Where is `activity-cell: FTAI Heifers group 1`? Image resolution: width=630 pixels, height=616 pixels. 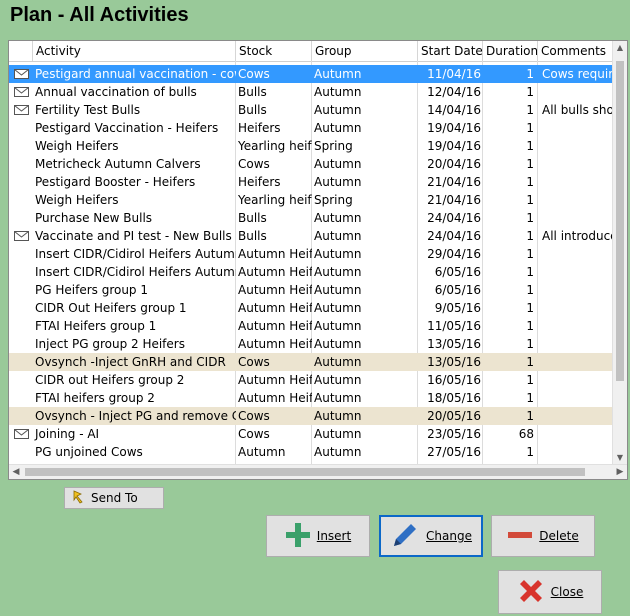 activity-cell: FTAI Heifers group 1 is located at coordinates (96, 326).